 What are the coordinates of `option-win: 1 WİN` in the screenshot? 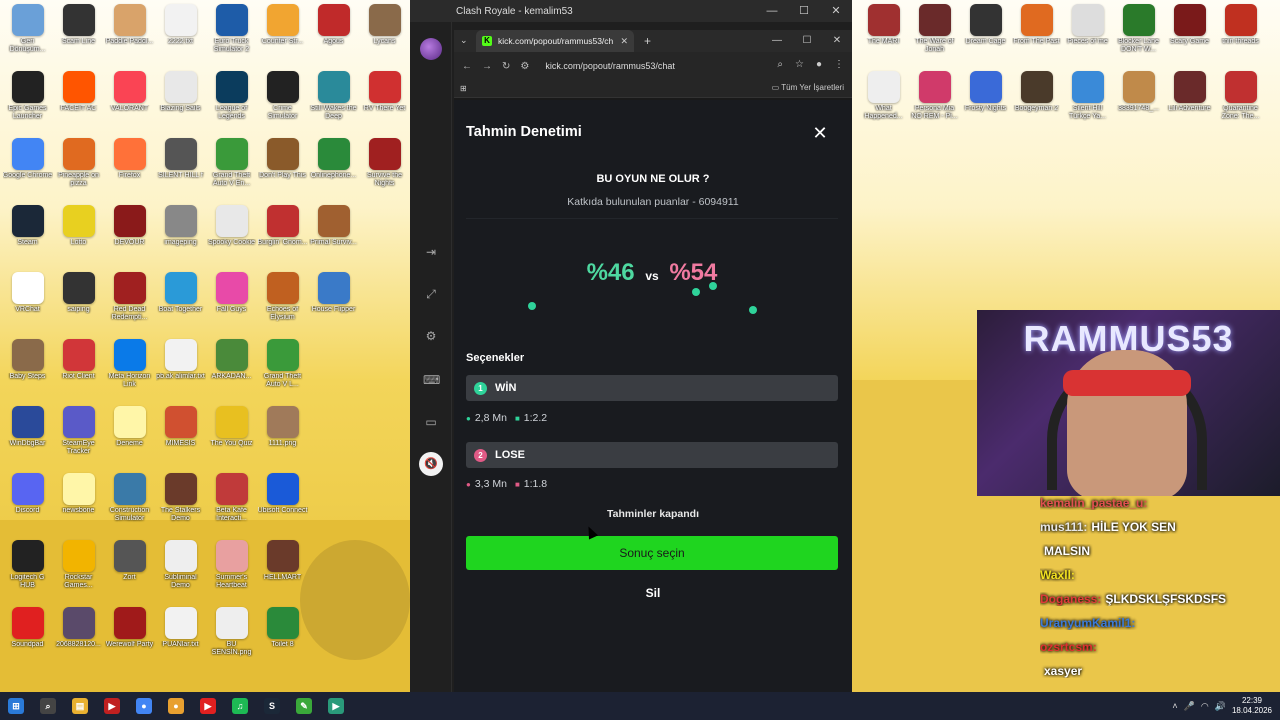 It's located at (652, 388).